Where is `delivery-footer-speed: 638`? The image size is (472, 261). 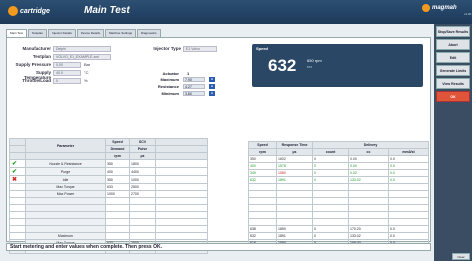 delivery-footer-speed: 638 is located at coordinates (262, 229).